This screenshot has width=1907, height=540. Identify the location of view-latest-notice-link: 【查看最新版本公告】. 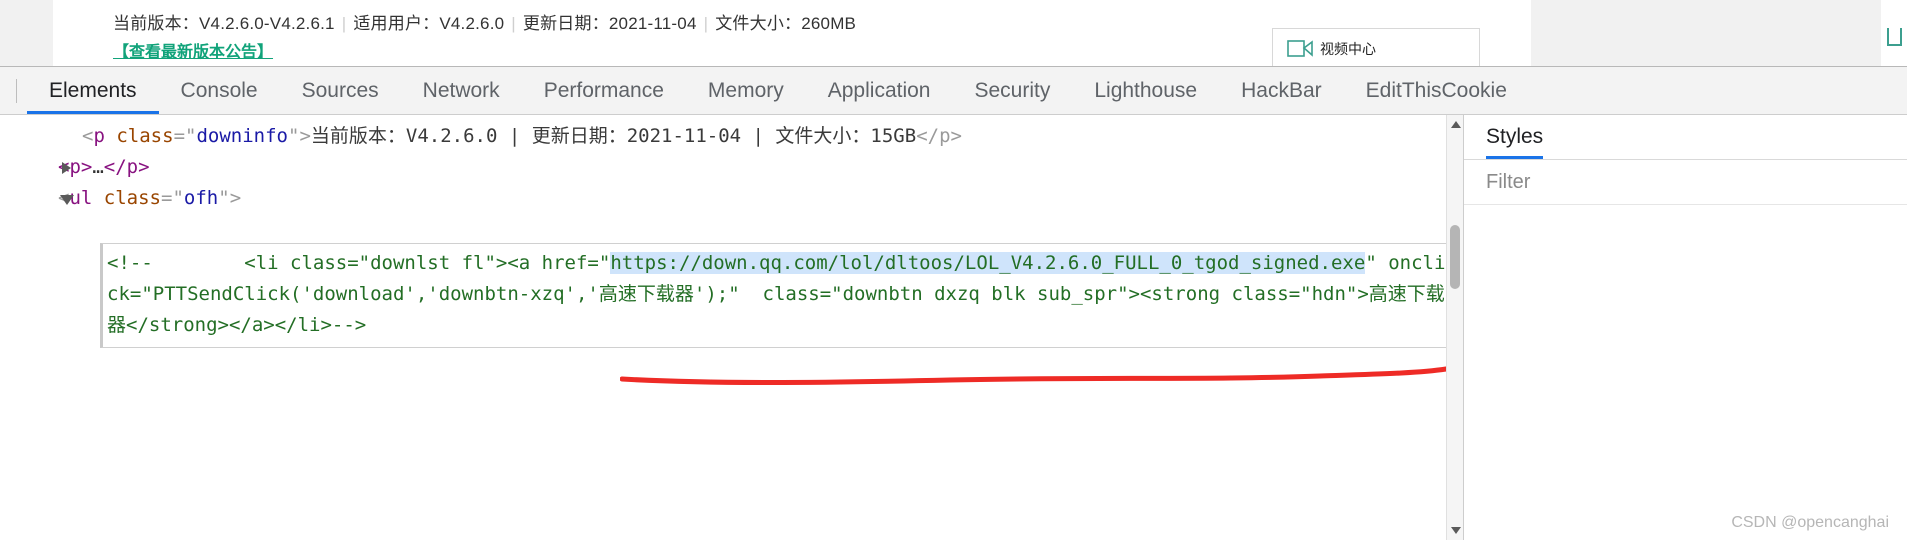
(193, 50).